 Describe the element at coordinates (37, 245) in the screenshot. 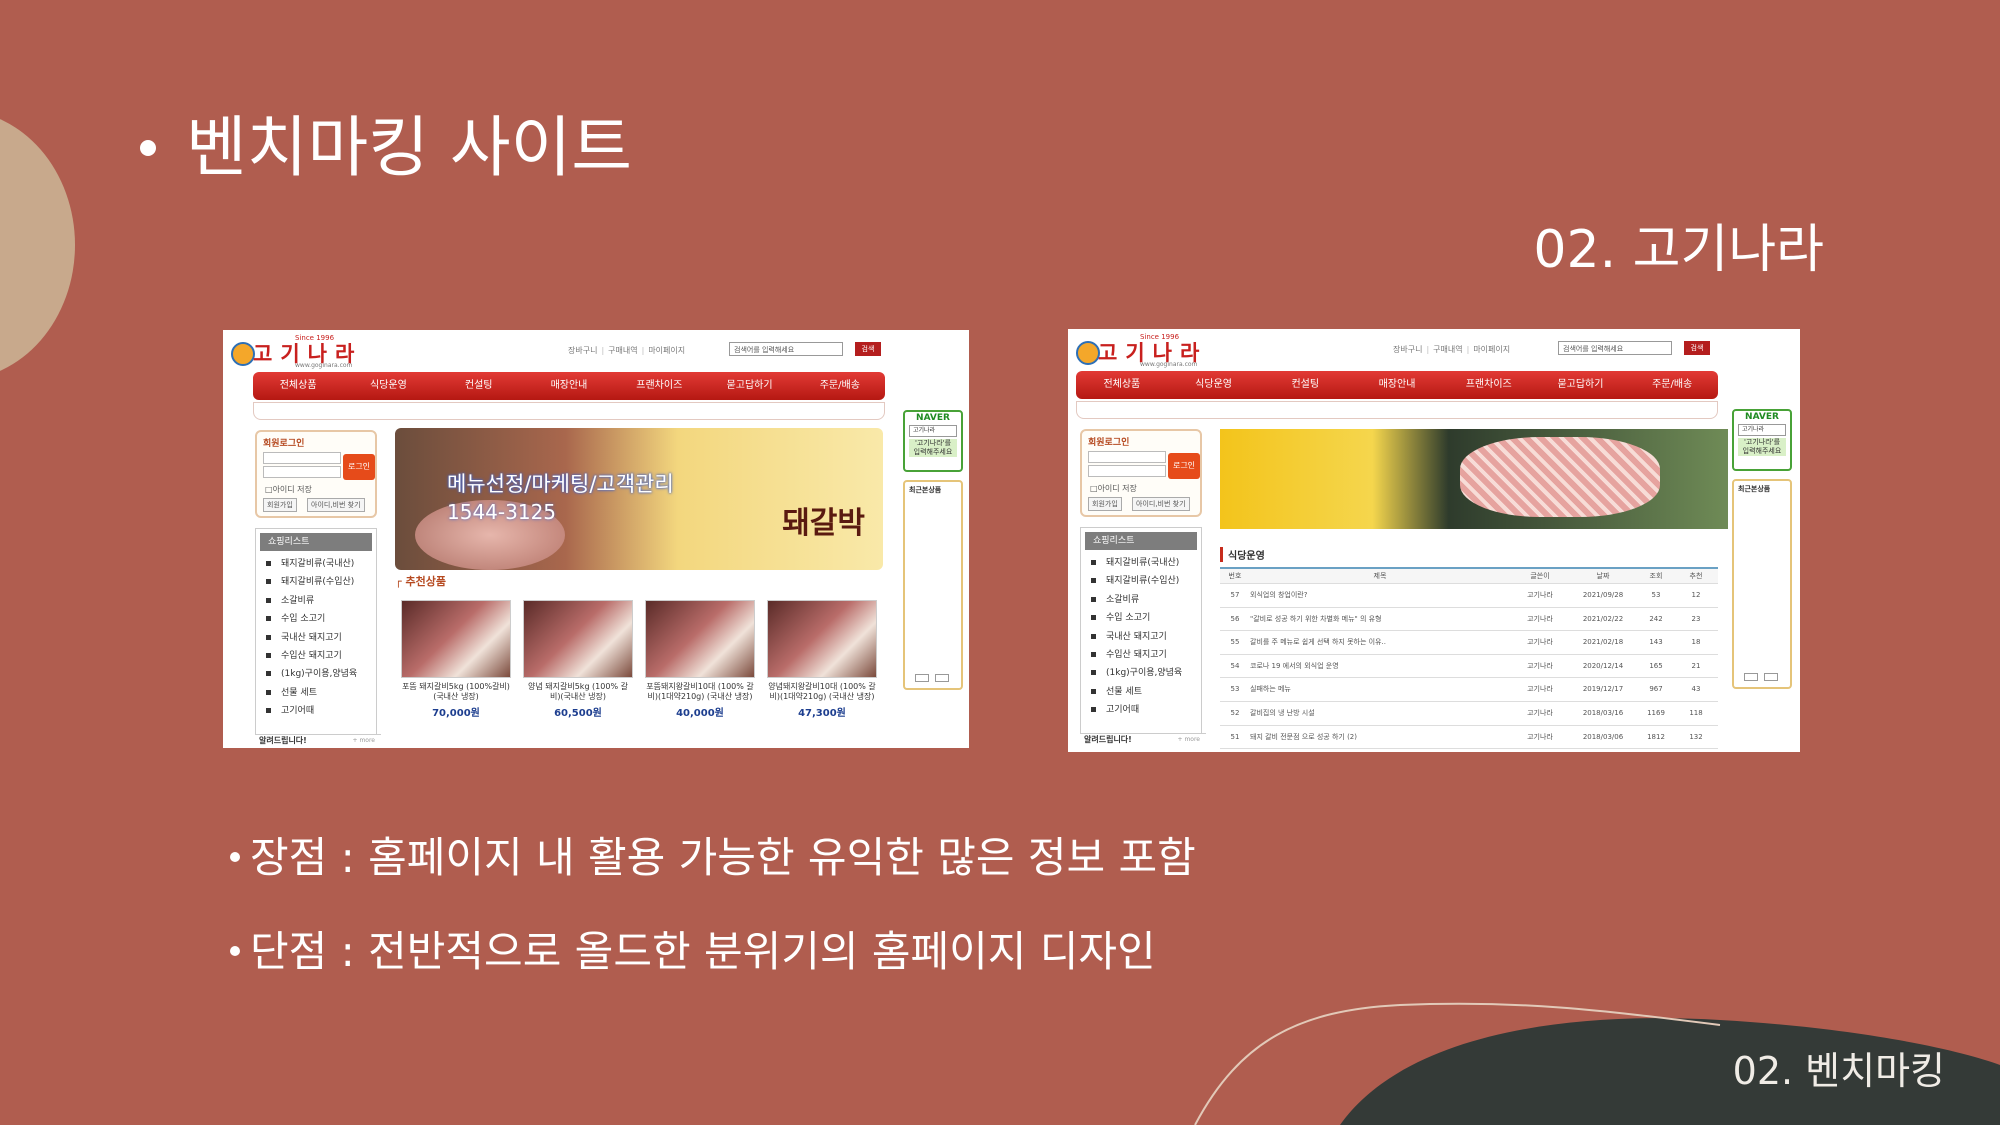

I see `decorative-left-shape` at that location.